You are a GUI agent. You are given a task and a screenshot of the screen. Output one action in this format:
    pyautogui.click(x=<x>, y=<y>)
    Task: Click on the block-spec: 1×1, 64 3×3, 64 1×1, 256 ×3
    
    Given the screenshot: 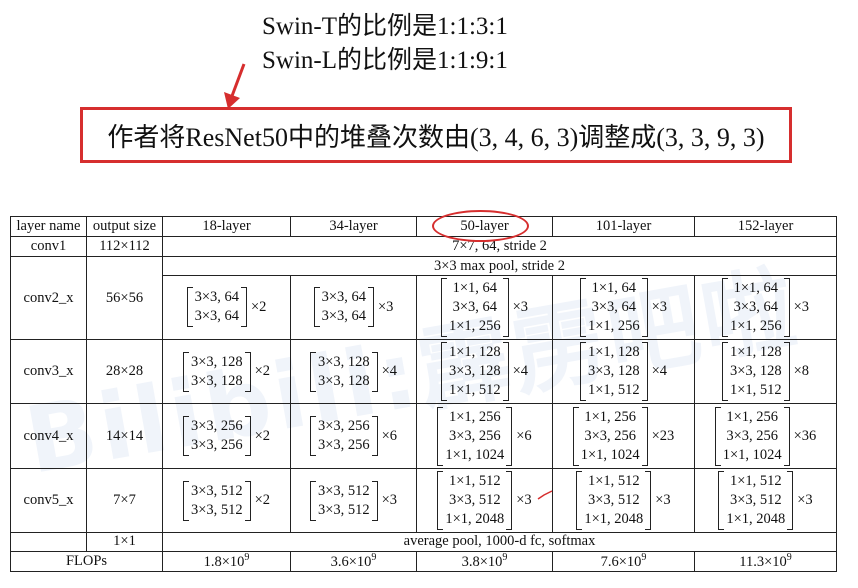 What is the action you would take?
    pyautogui.click(x=484, y=307)
    